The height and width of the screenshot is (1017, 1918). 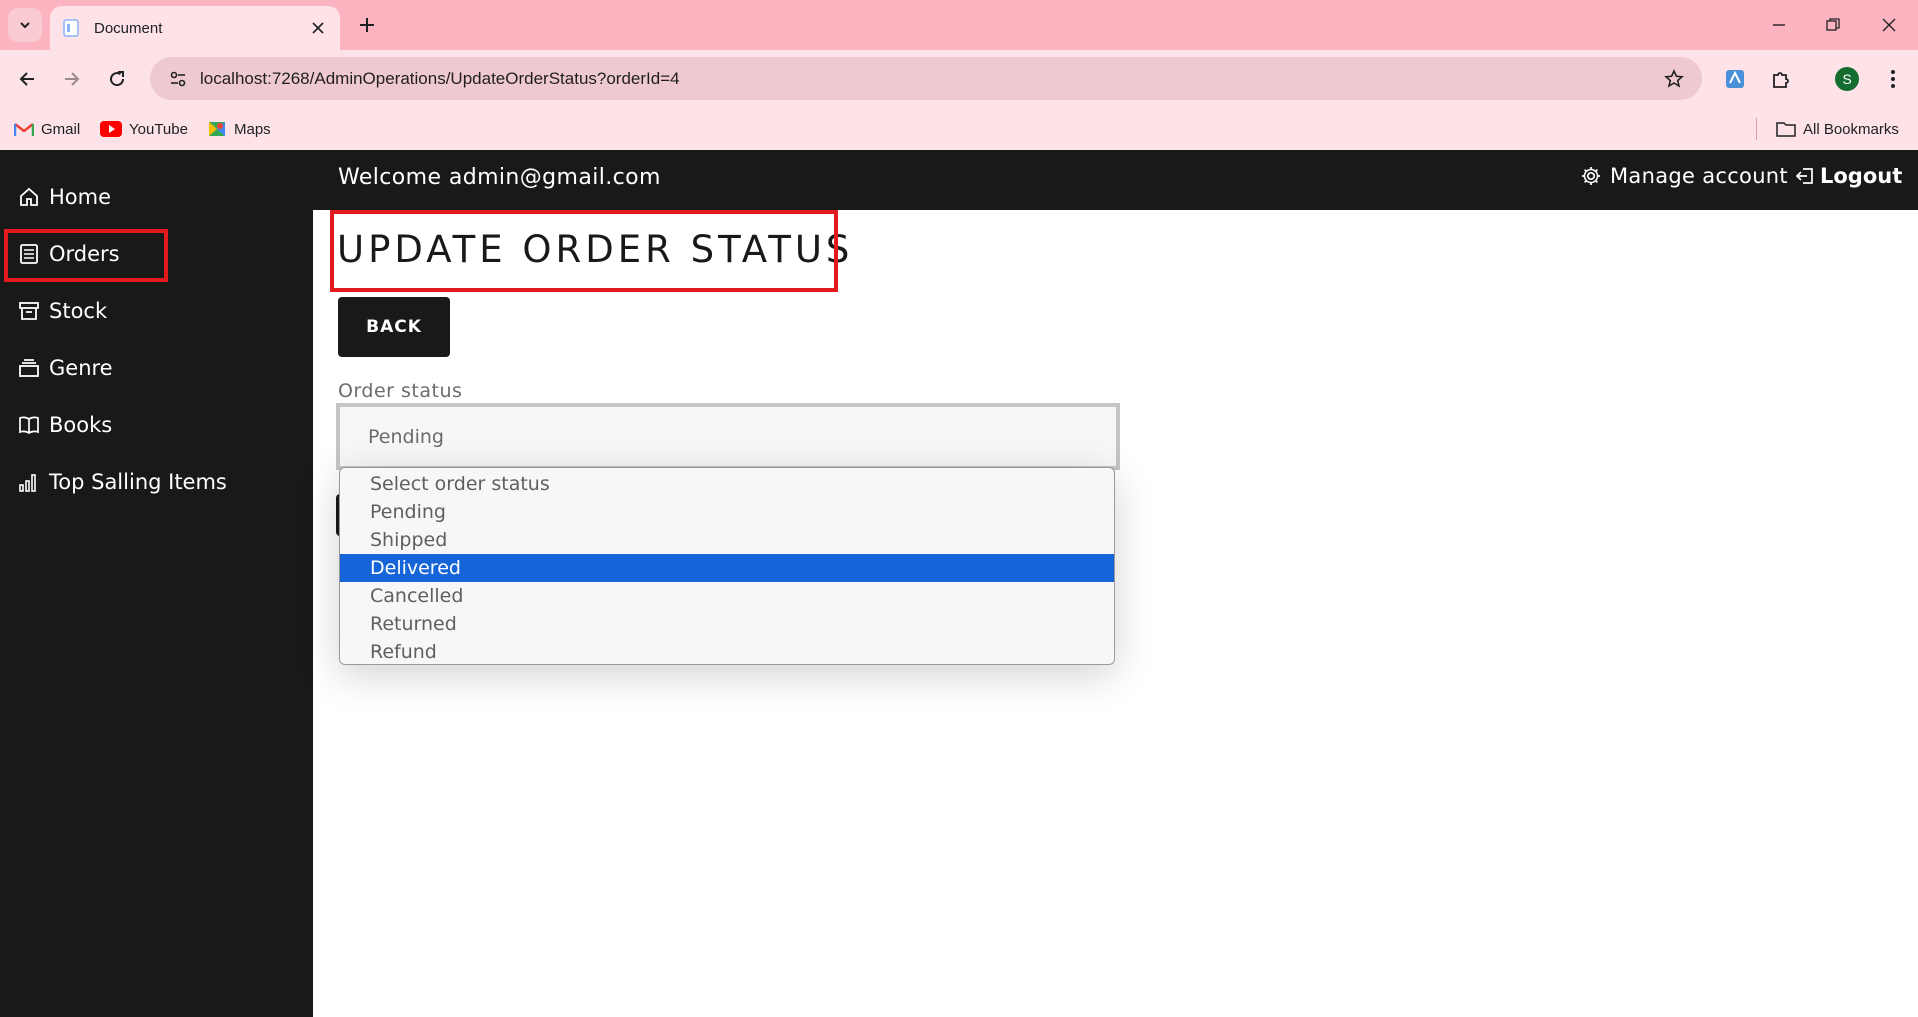 I want to click on sidebar-item-label: Genre, so click(x=81, y=368).